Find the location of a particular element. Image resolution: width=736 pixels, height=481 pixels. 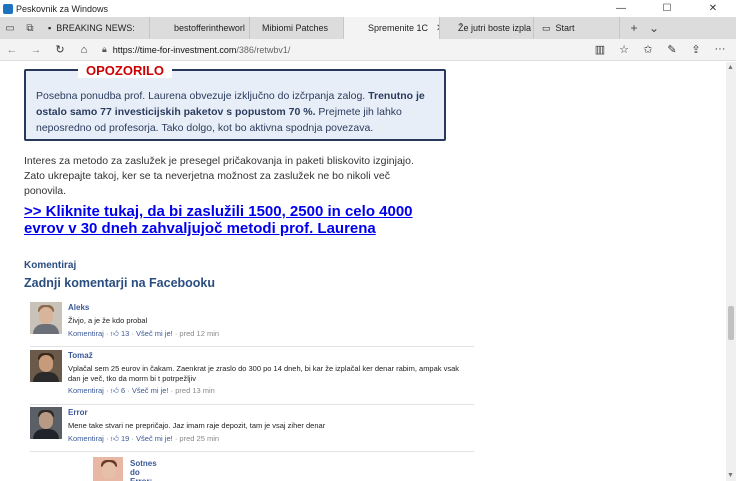

maximize-button: ☐ is located at coordinates (667, 8).